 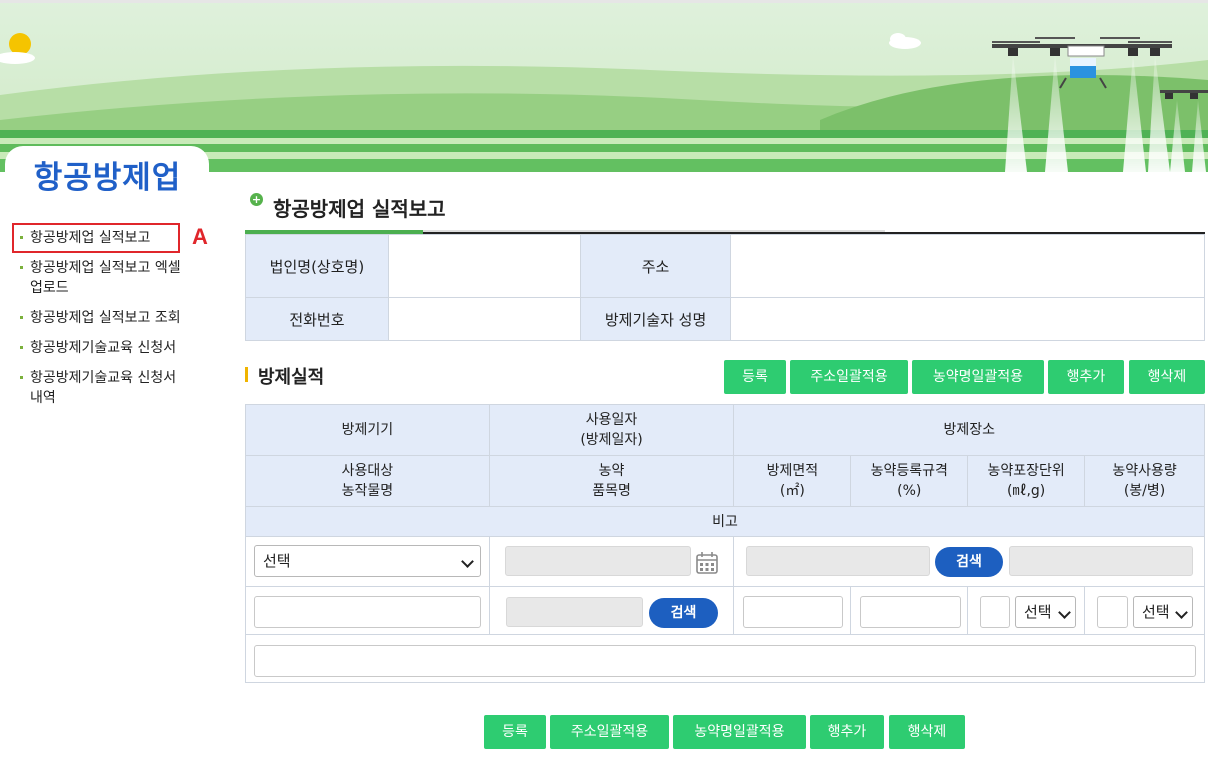 What do you see at coordinates (43, 398) in the screenshot?
I see `sidebar-item-label: 내역` at bounding box center [43, 398].